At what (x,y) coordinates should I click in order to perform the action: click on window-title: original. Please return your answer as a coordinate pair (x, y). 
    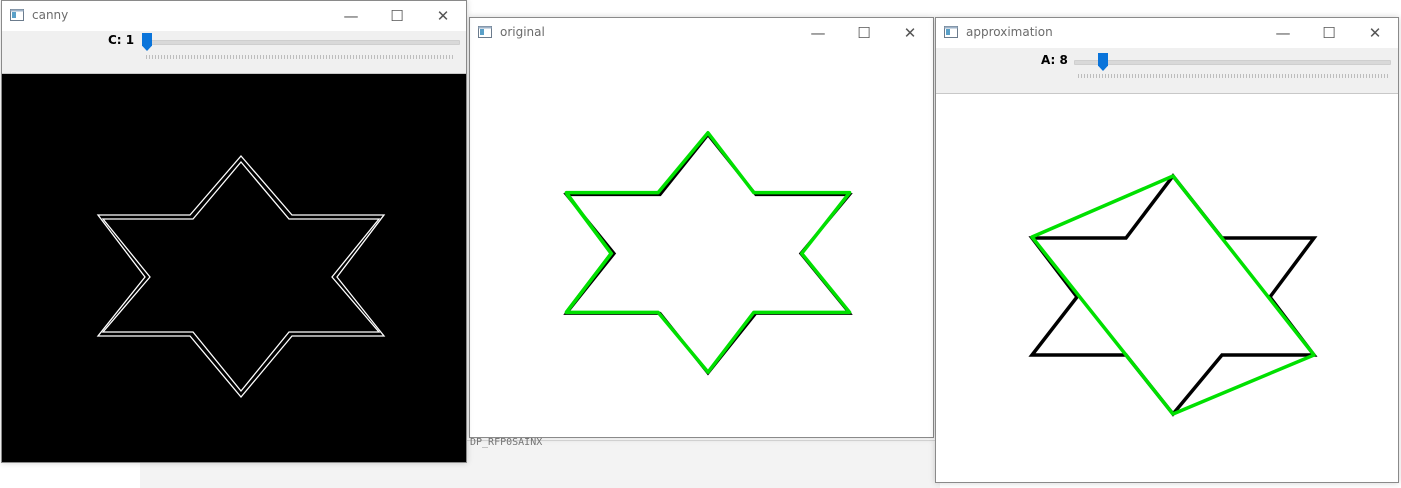
    Looking at the image, I should click on (522, 32).